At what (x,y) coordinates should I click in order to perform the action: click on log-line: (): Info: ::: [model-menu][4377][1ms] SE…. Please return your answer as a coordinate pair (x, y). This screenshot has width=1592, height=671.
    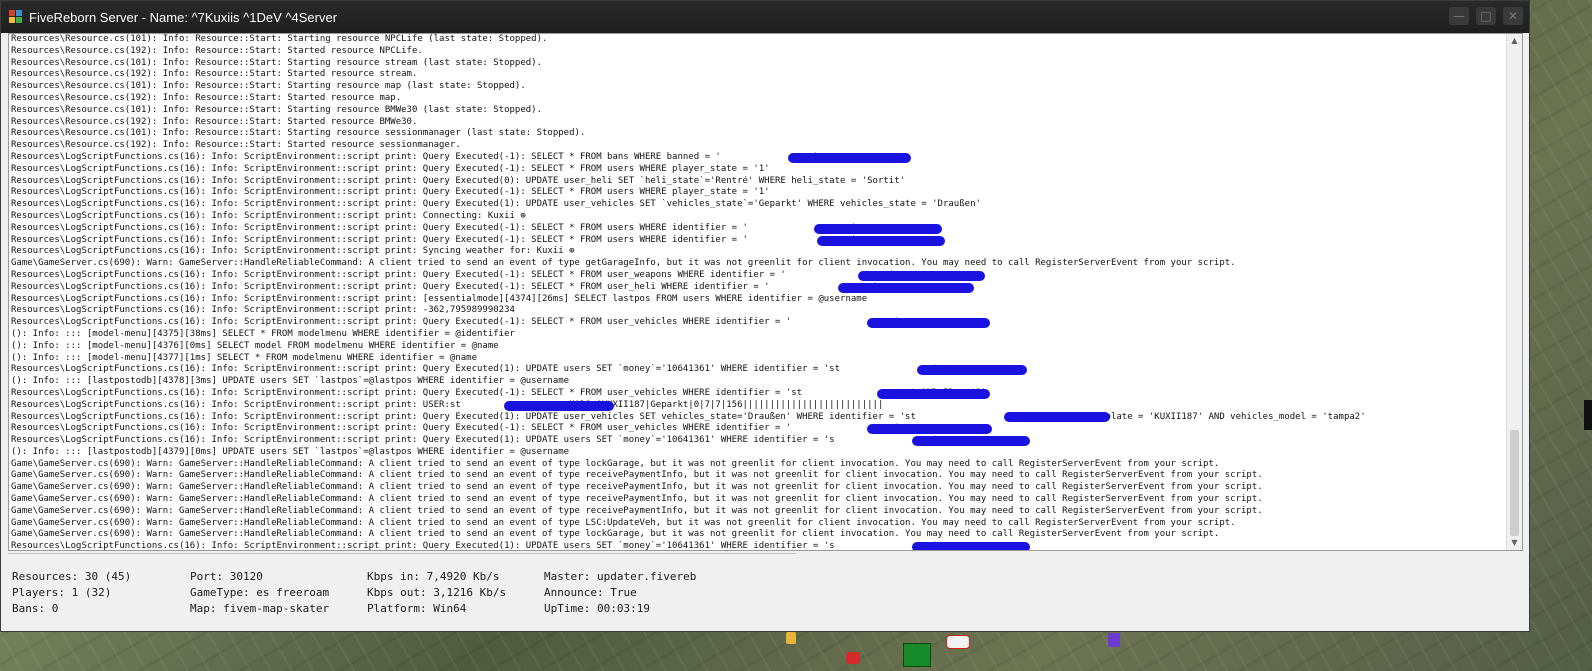
    Looking at the image, I should click on (244, 357).